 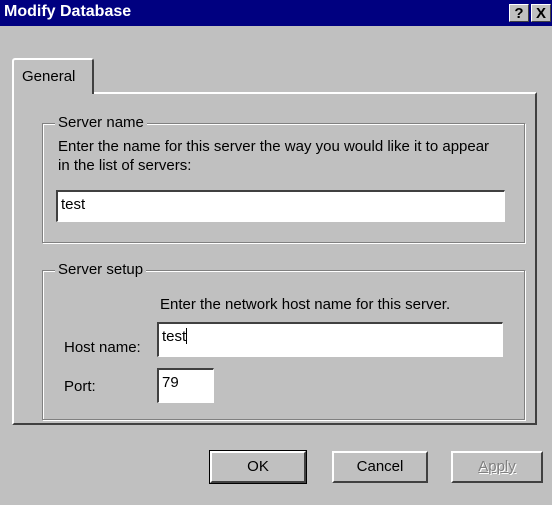 I want to click on port-input: 79, so click(x=185, y=385).